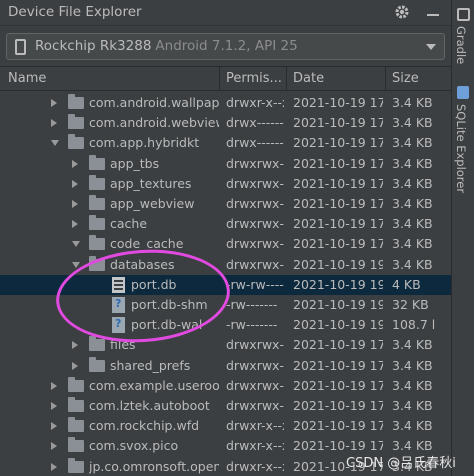  I want to click on table-row: app_tbs drwxrwx--x 2021-10-19 17: 3.4 KB, so click(225, 164).